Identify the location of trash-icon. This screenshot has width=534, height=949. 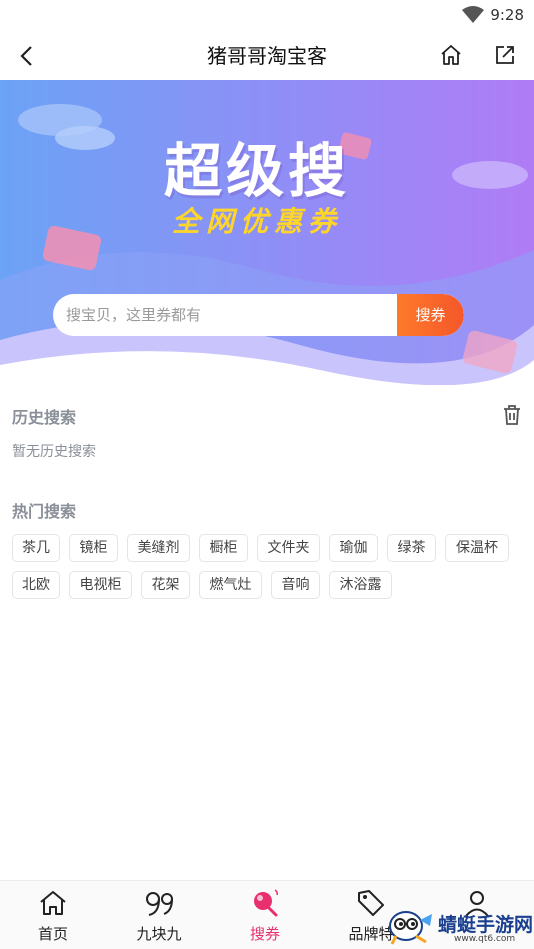
(512, 415).